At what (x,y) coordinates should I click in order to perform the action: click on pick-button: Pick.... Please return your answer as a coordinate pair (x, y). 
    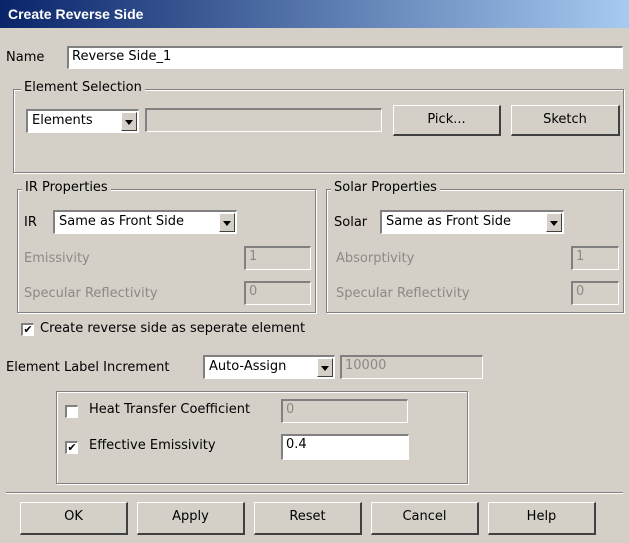
    Looking at the image, I should click on (447, 120).